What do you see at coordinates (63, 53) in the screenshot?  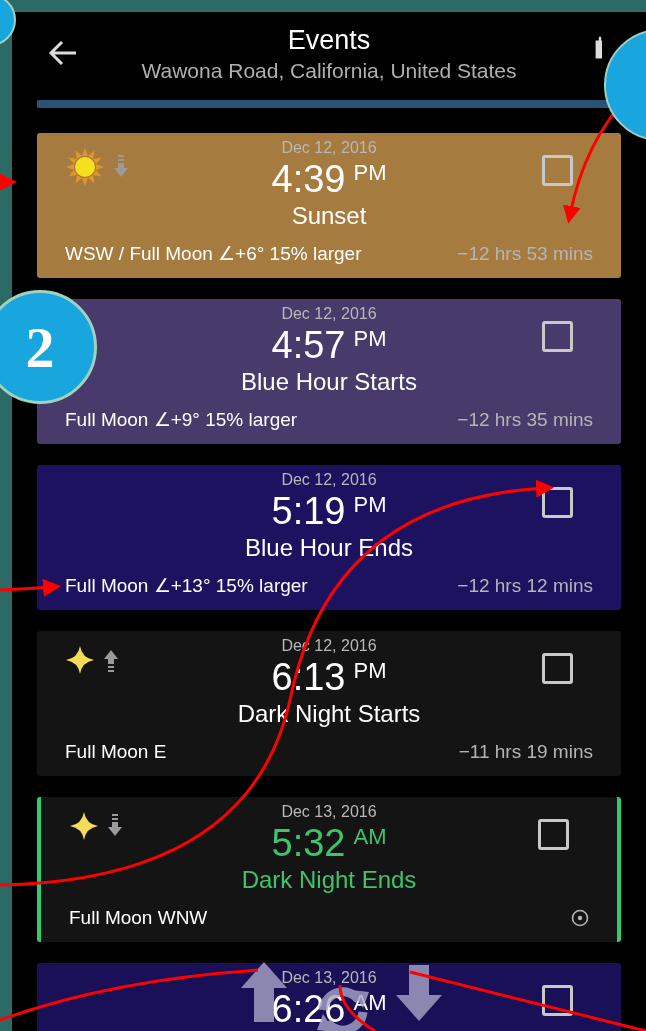 I see `back-arrow-icon` at bounding box center [63, 53].